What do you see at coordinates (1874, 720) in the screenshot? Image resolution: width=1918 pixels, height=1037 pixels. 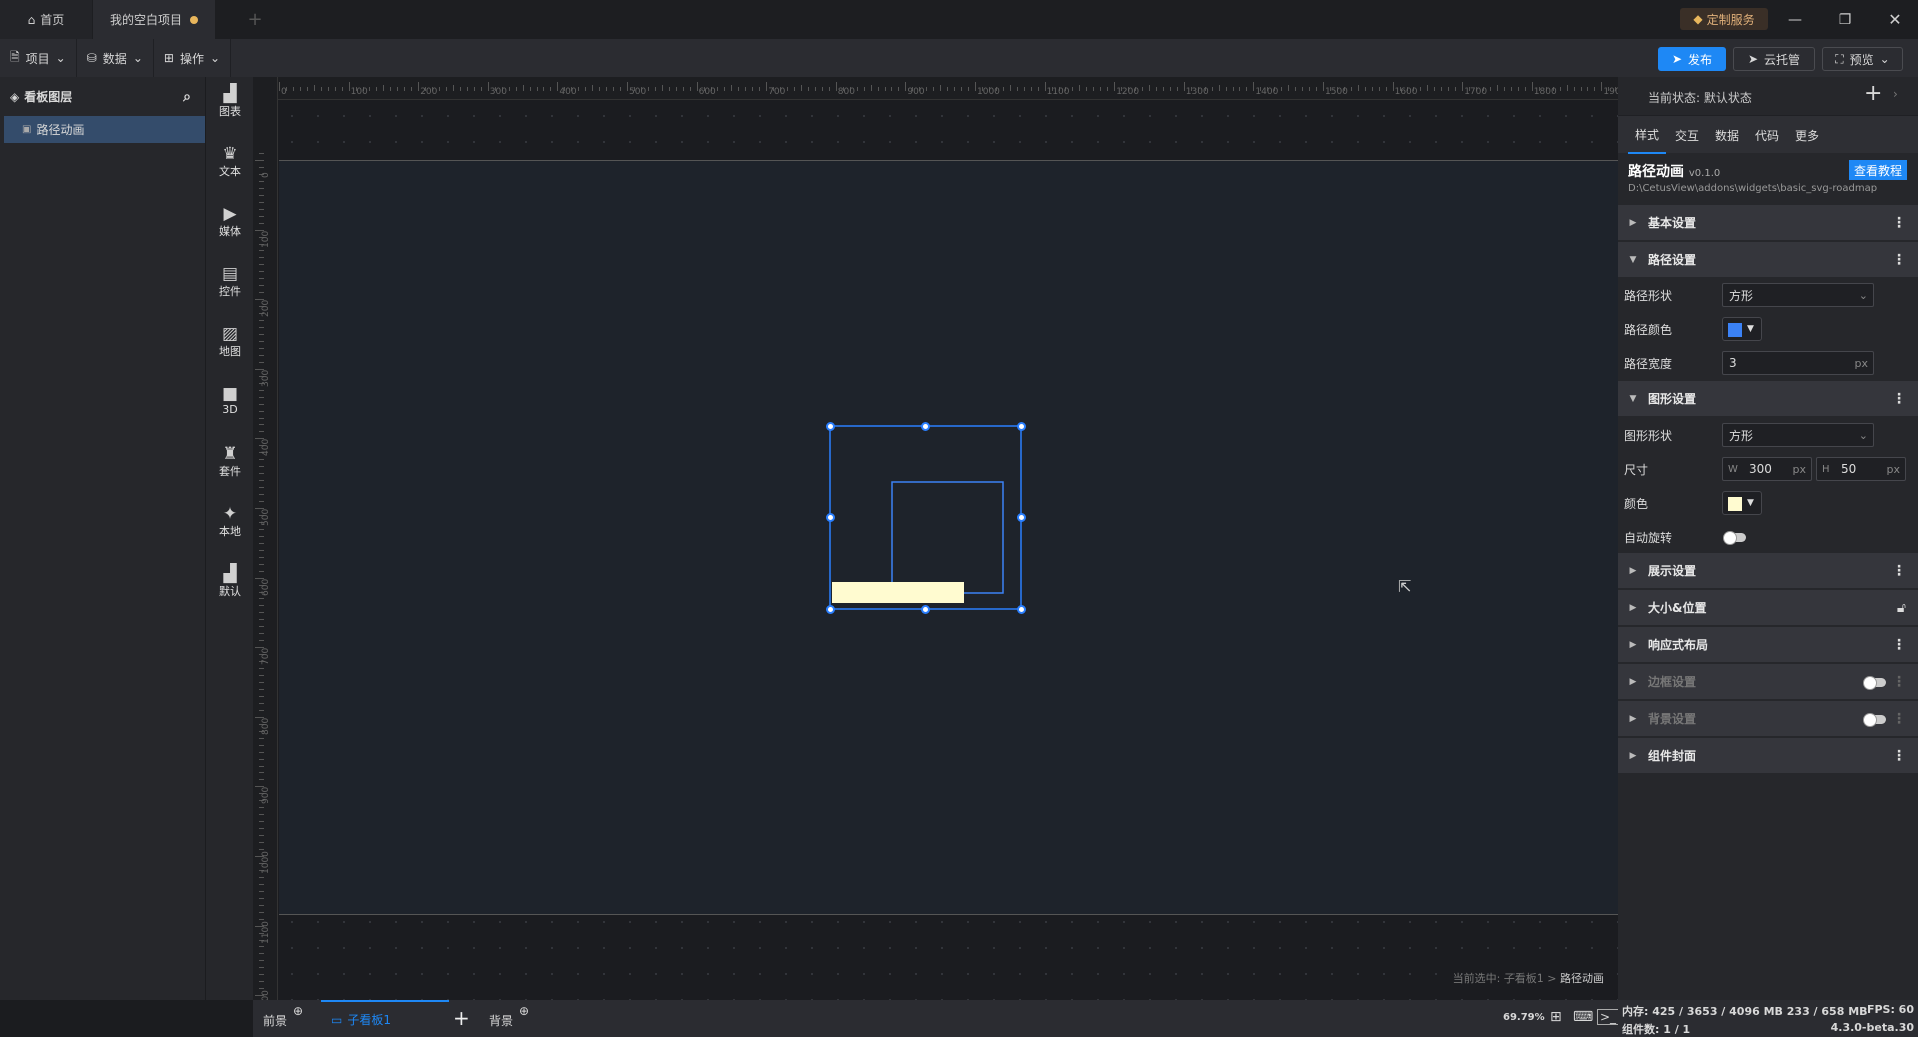 I see `background-toggle` at bounding box center [1874, 720].